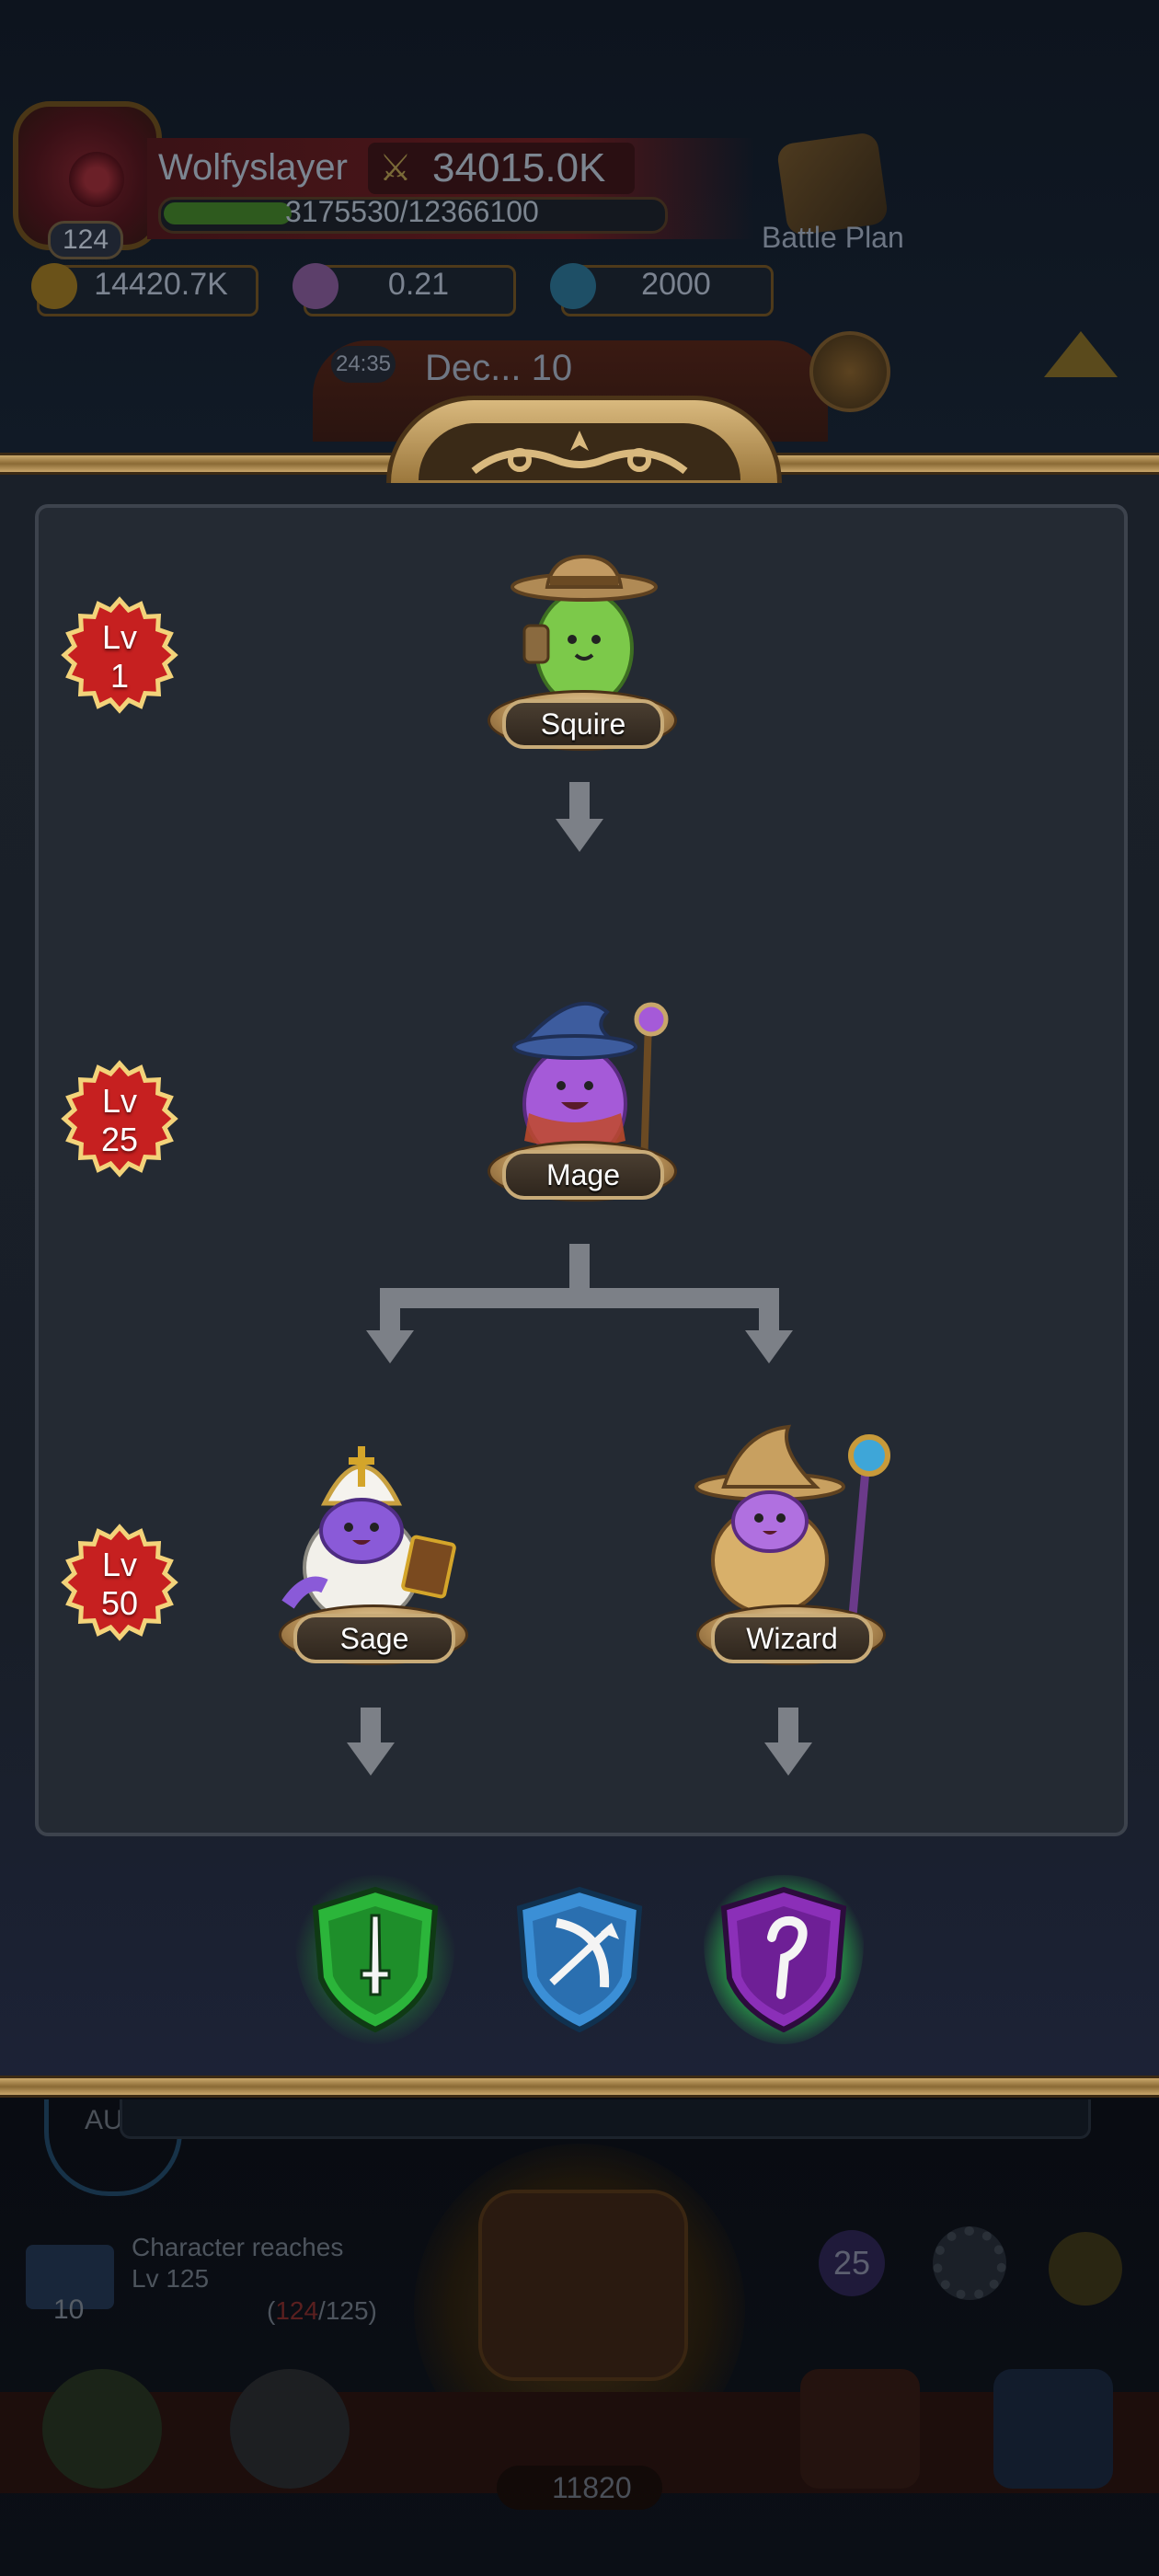  What do you see at coordinates (579, 2087) in the screenshot?
I see `modal-bottom-border` at bounding box center [579, 2087].